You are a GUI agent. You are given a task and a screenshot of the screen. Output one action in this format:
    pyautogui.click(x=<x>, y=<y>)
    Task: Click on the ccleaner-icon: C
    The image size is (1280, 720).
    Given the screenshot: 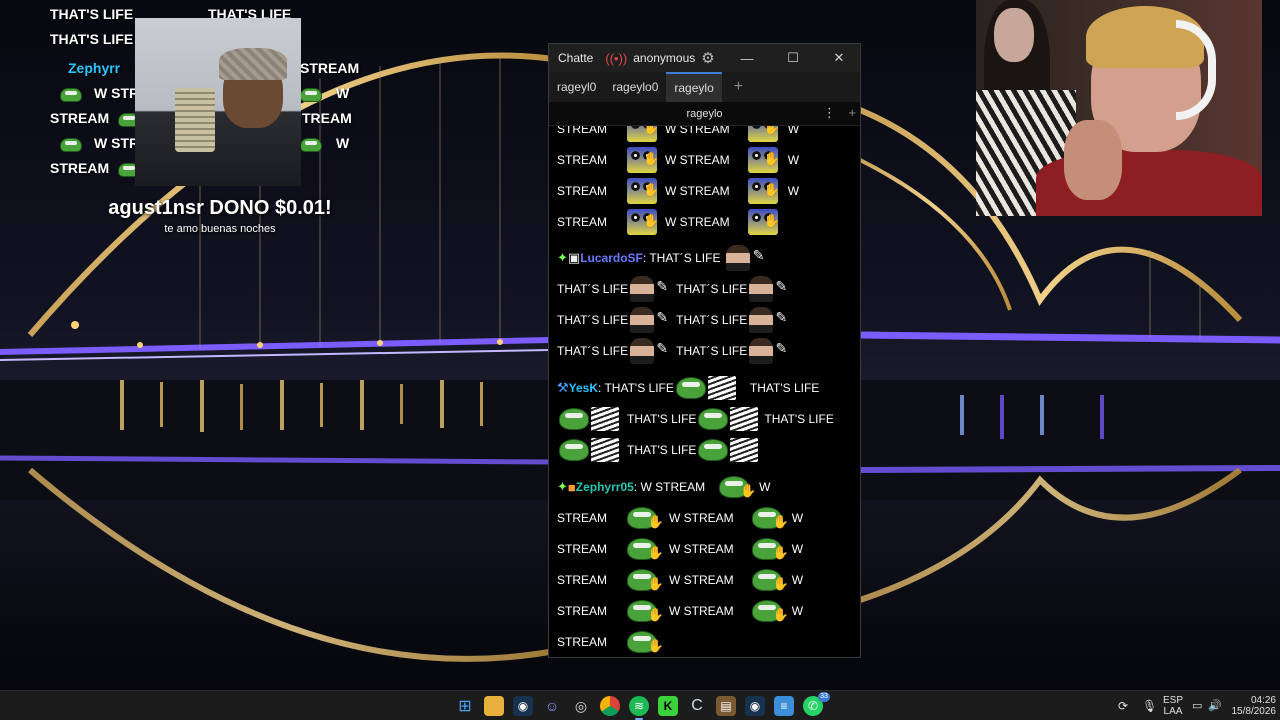 What is the action you would take?
    pyautogui.click(x=697, y=706)
    